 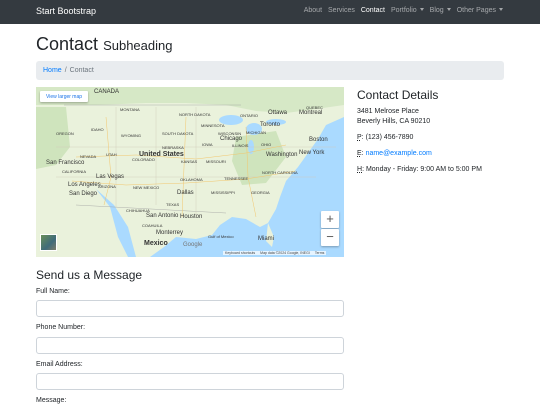 I want to click on nav-item-label: Portfolio, so click(x=403, y=10).